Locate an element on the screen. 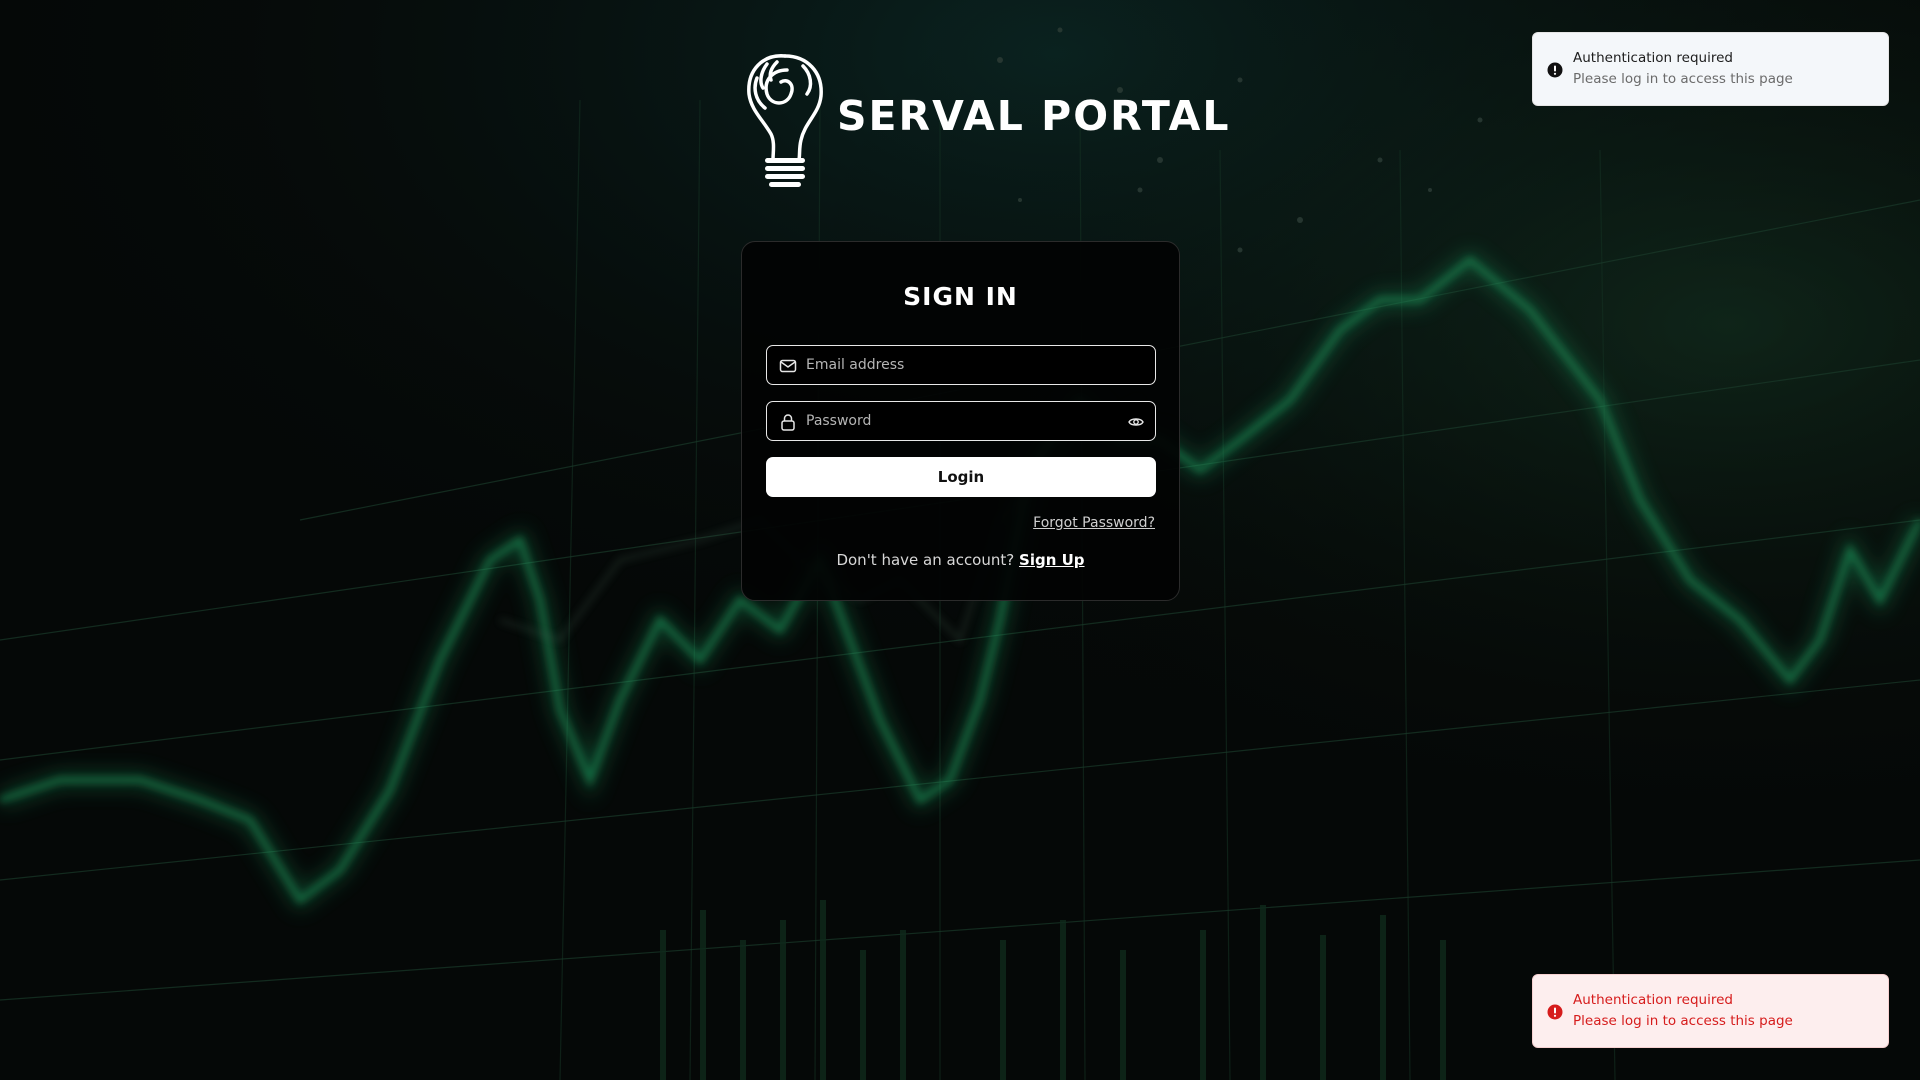 The image size is (1920, 1080). eye-icon is located at coordinates (1136, 422).